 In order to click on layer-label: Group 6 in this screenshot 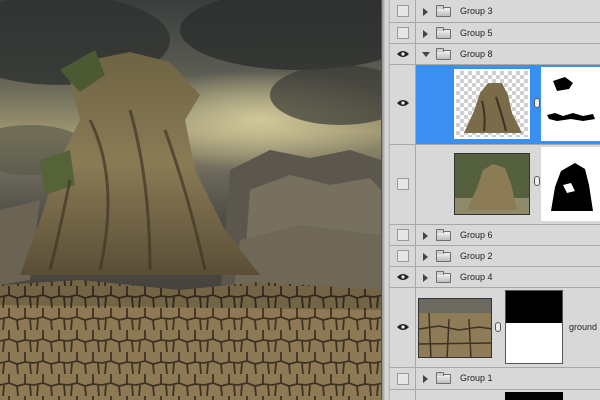, I will do `click(476, 235)`.